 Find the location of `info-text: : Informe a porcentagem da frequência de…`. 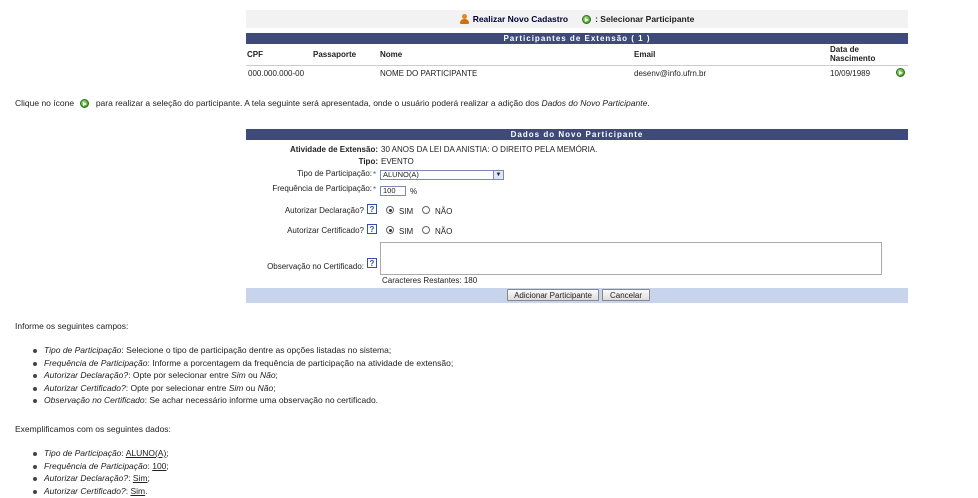

info-text: : Informe a porcentagem da frequência de… is located at coordinates (300, 362).